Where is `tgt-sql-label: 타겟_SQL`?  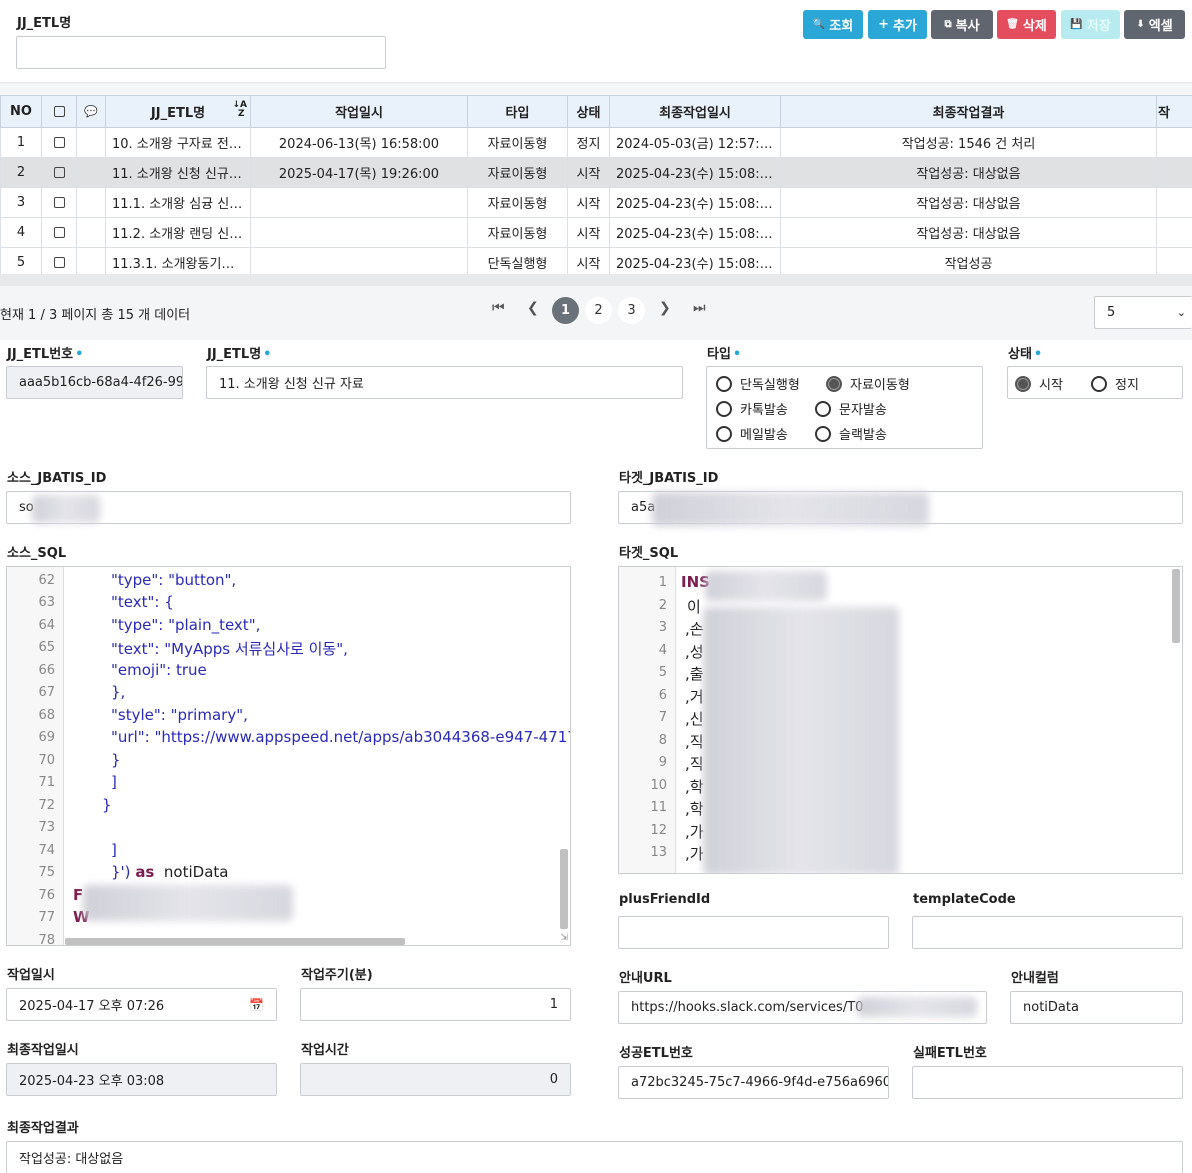 tgt-sql-label: 타겟_SQL is located at coordinates (649, 553).